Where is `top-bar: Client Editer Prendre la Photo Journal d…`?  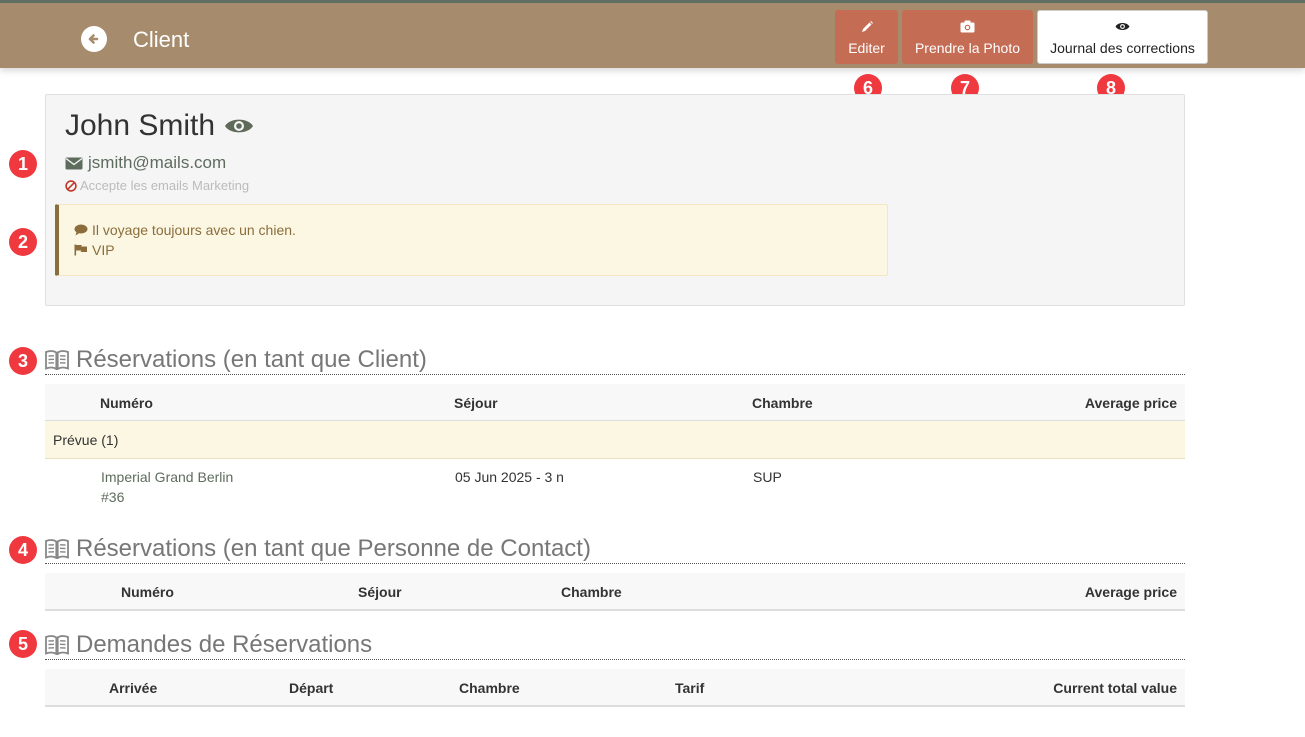 top-bar: Client Editer Prendre la Photo Journal d… is located at coordinates (652, 34).